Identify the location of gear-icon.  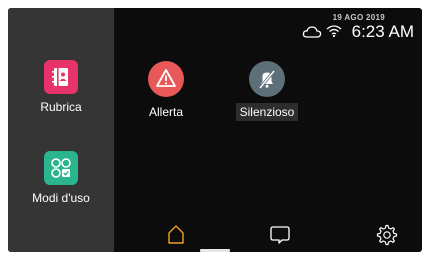
(386, 237).